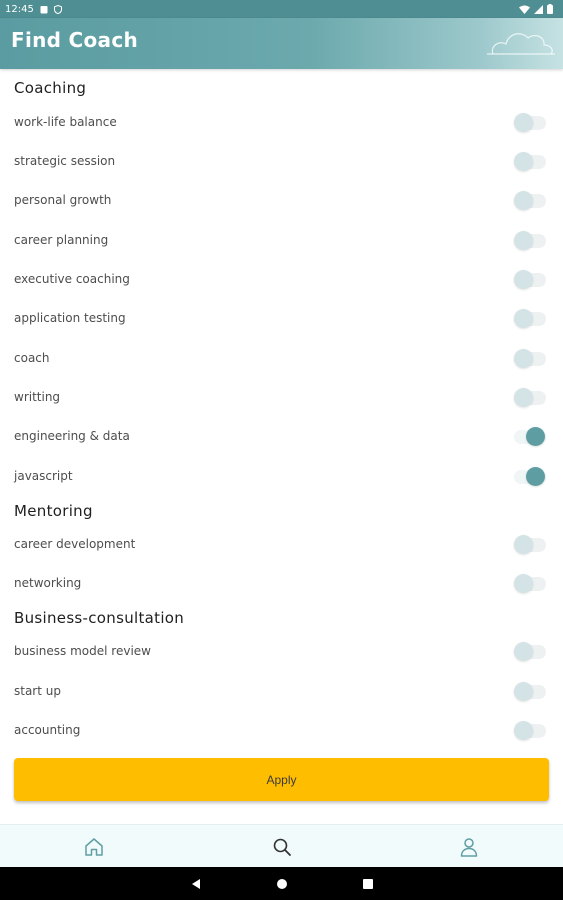 The width and height of the screenshot is (563, 900). I want to click on nav-profile, so click(469, 846).